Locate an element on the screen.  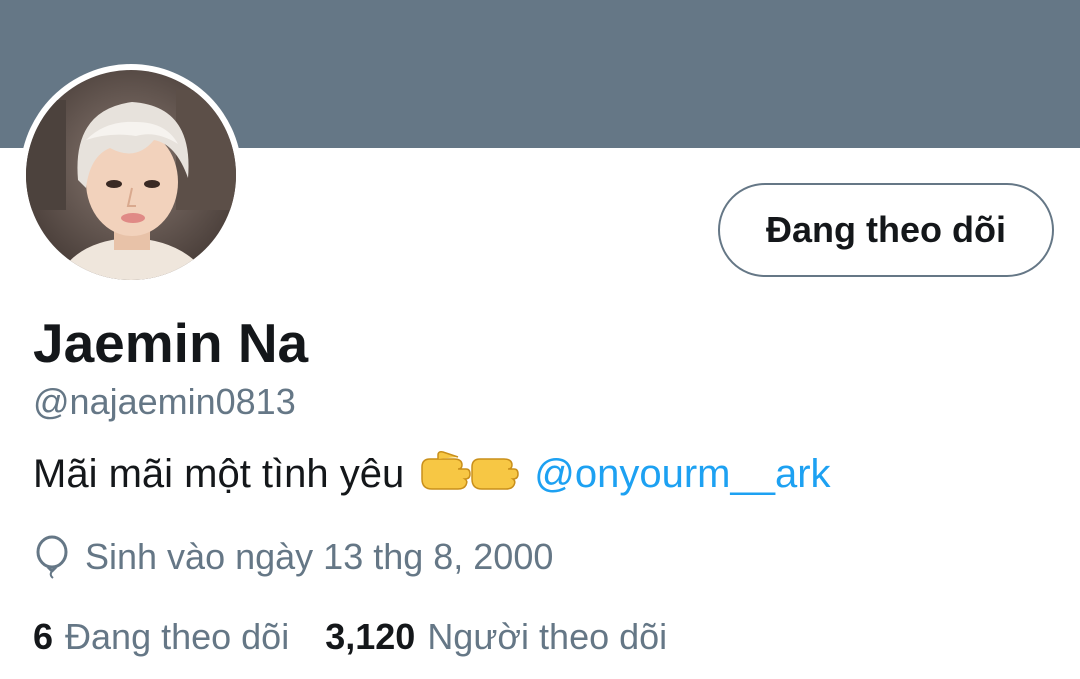
followers-stat-link: 3,120 Người theo dõi is located at coordinates (496, 637).